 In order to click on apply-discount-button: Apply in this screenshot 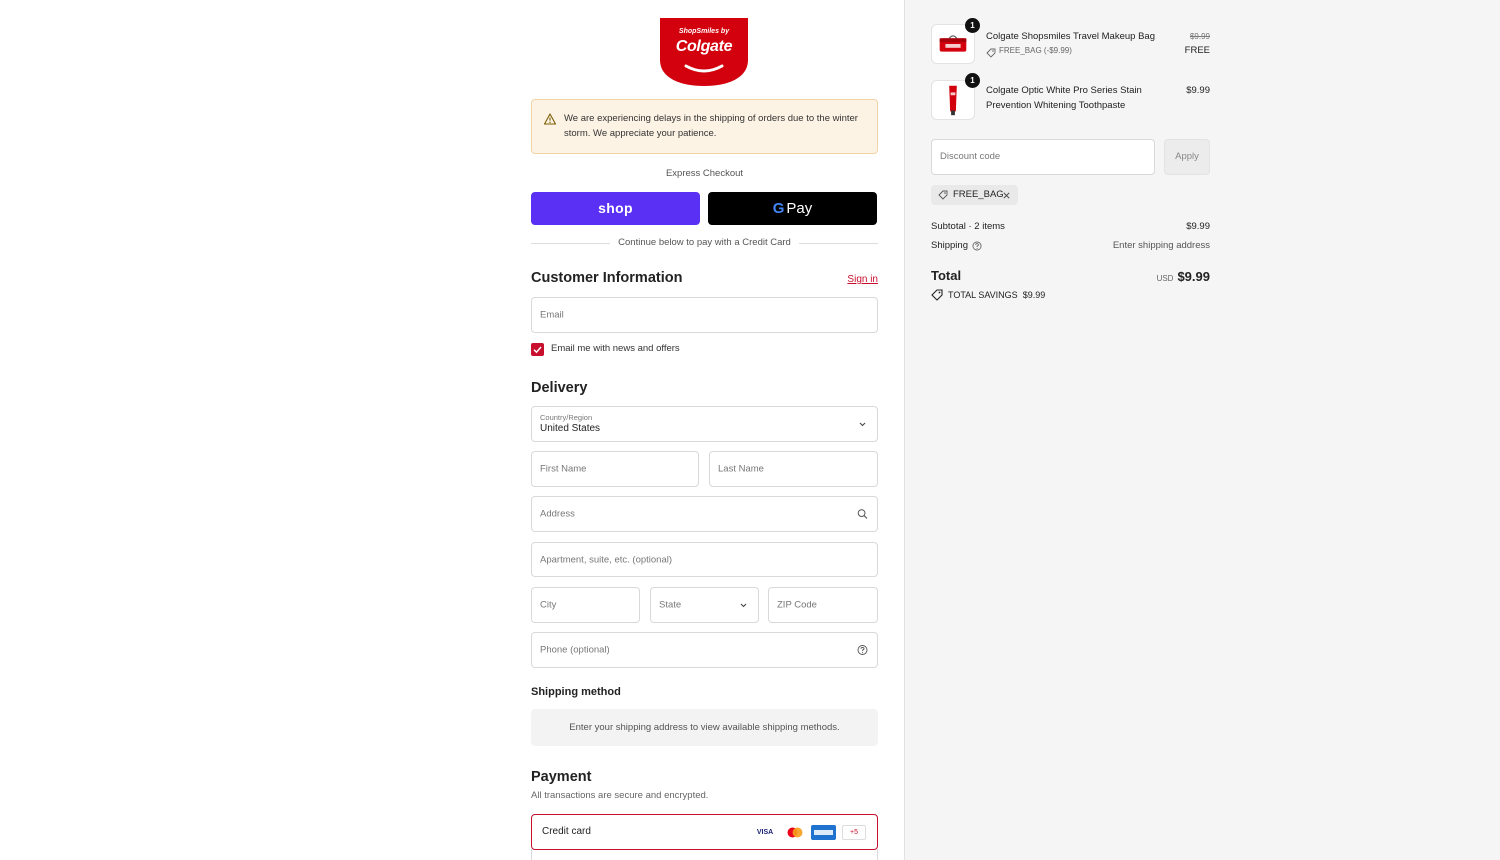, I will do `click(1187, 157)`.